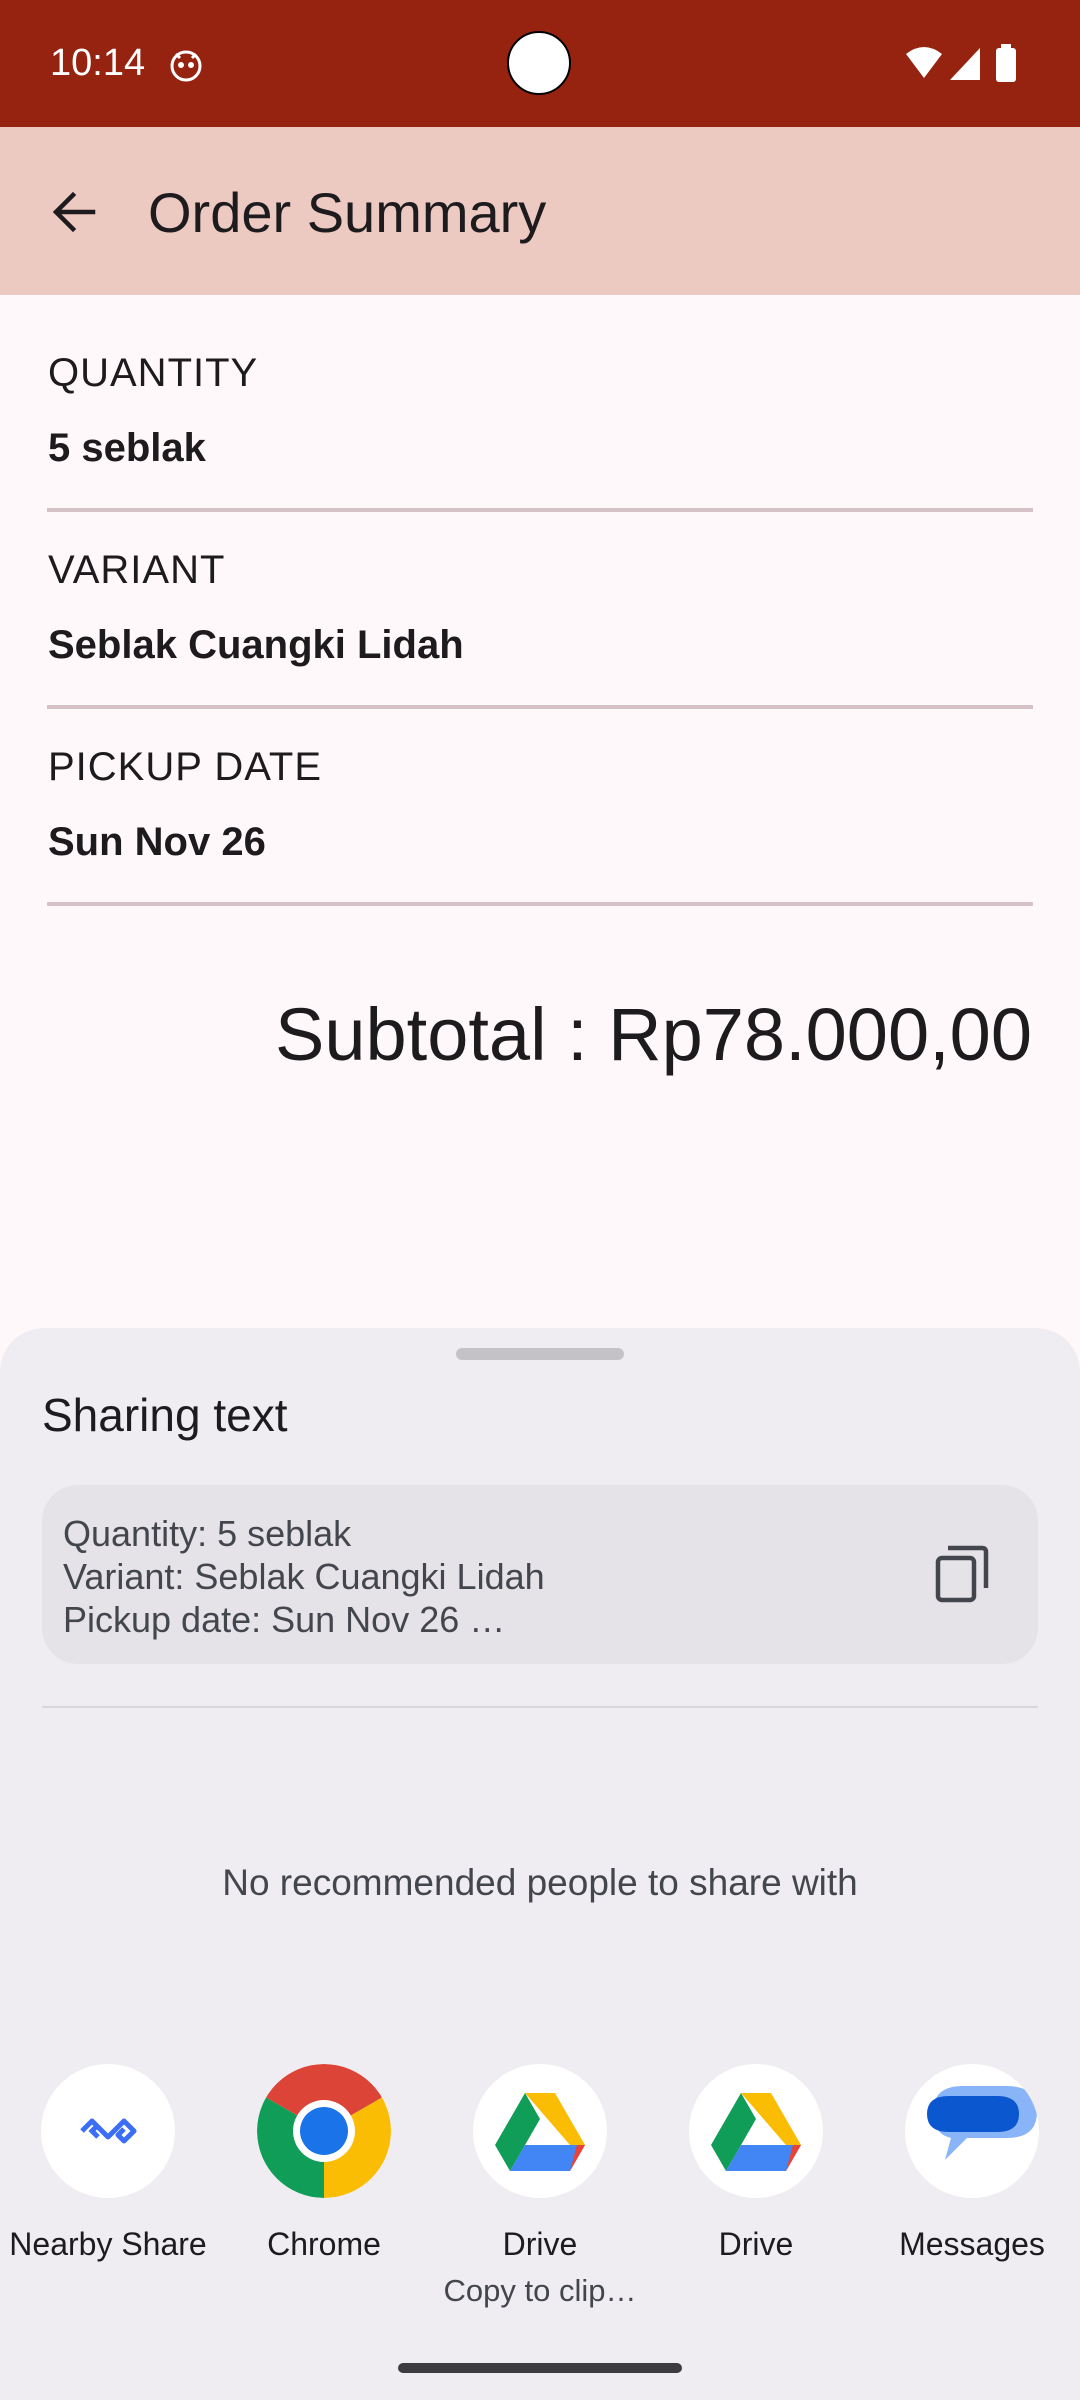 This screenshot has height=2400, width=1080. I want to click on drag-handle, so click(540, 1354).